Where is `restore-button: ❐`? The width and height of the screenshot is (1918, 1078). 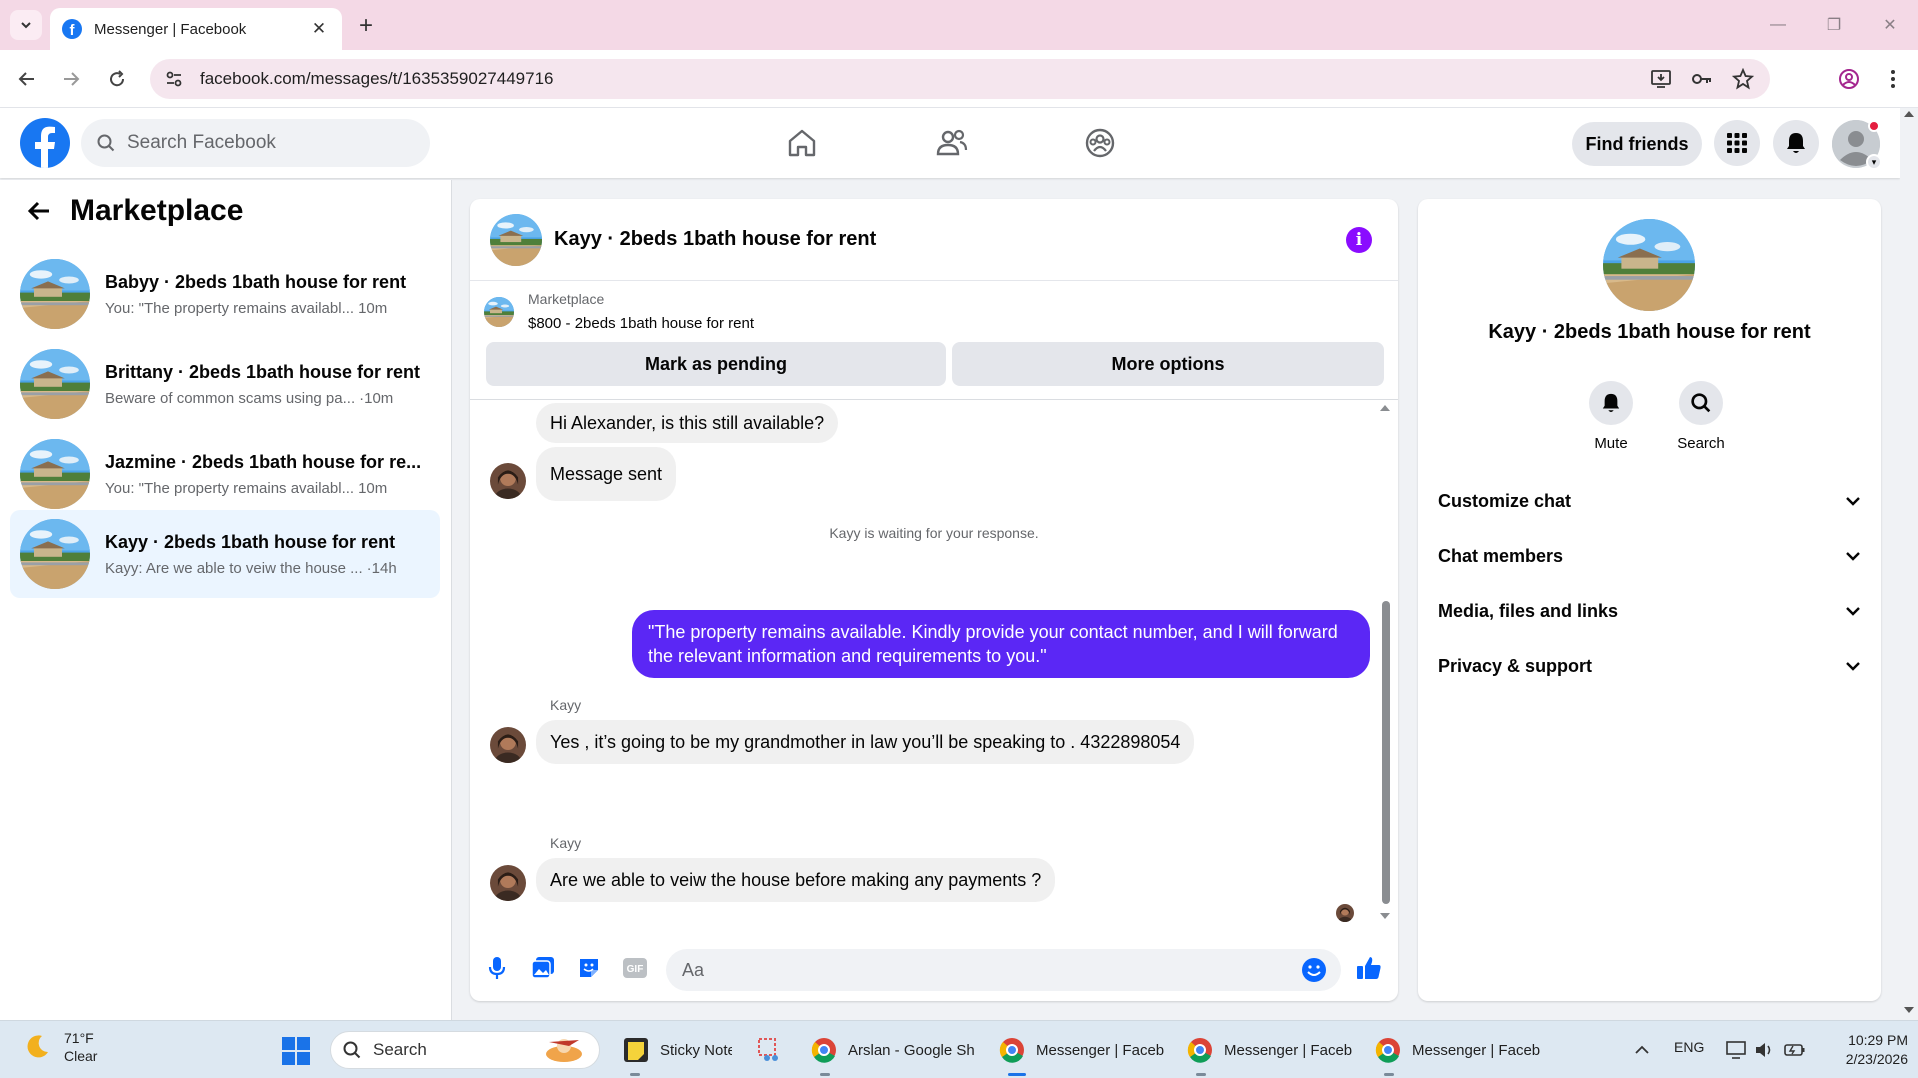
restore-button: ❐ is located at coordinates (1834, 25).